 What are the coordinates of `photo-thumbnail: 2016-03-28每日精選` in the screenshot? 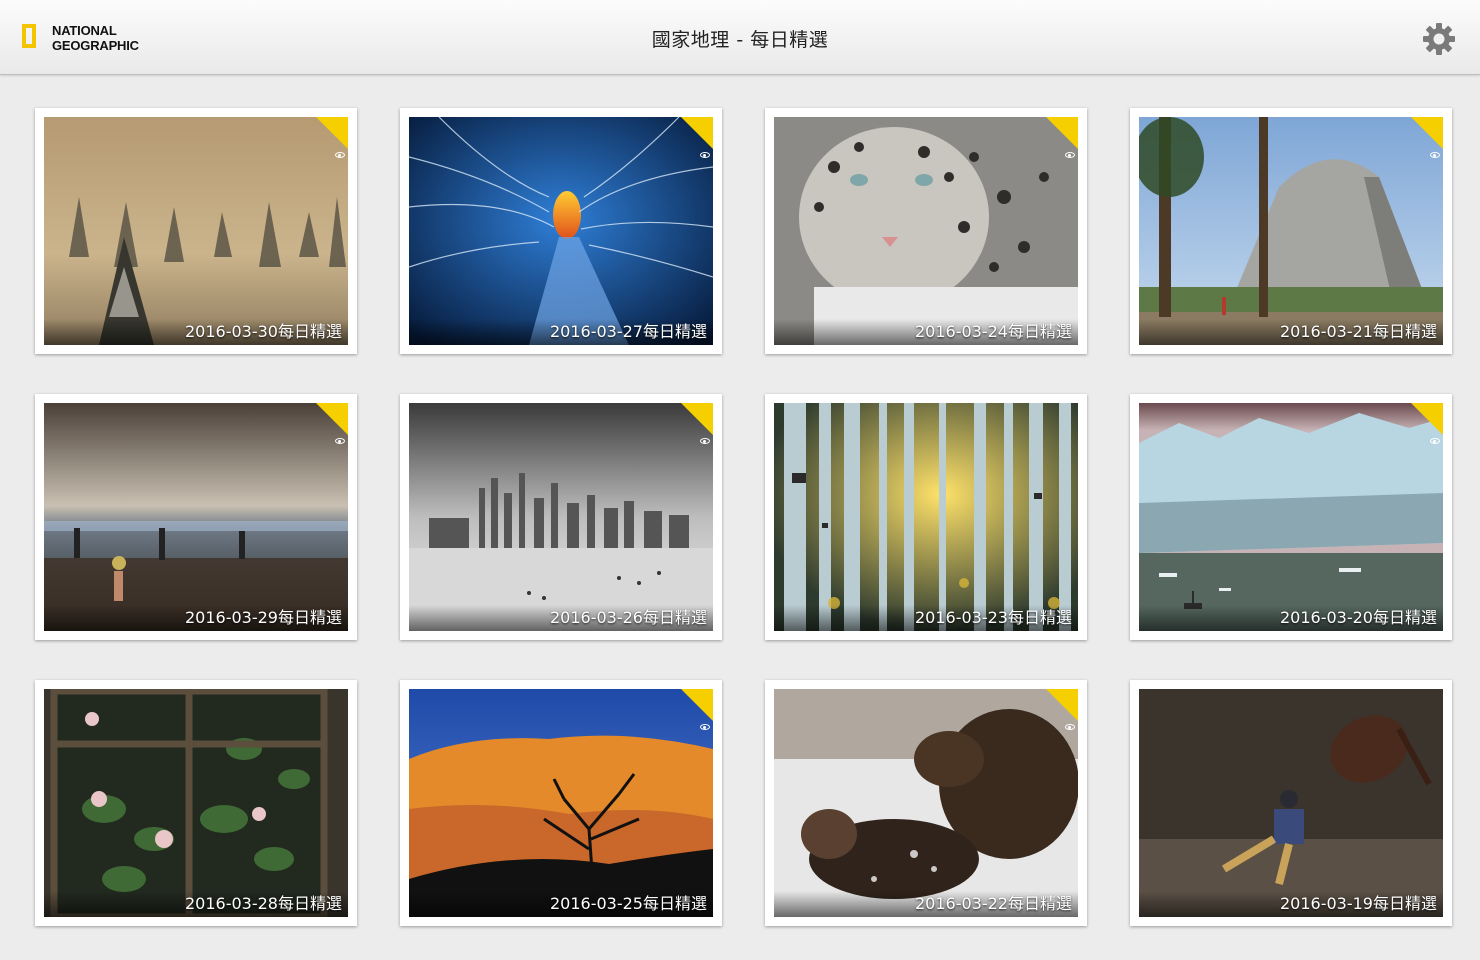 It's located at (196, 803).